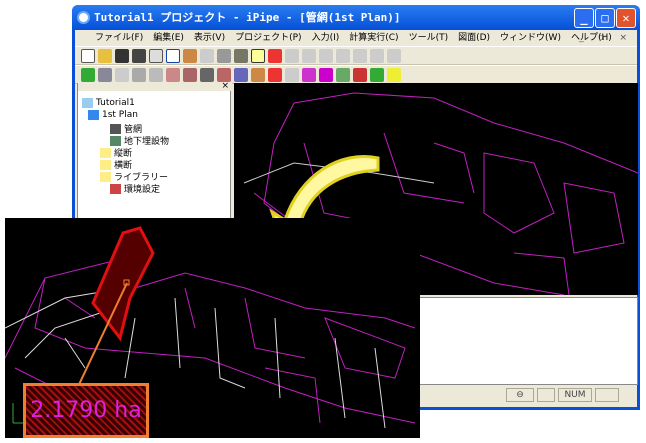 Image resolution: width=646 pixels, height=443 pixels. Describe the element at coordinates (86, 410) in the screenshot. I see `area-label: 2.1790 ha` at that location.